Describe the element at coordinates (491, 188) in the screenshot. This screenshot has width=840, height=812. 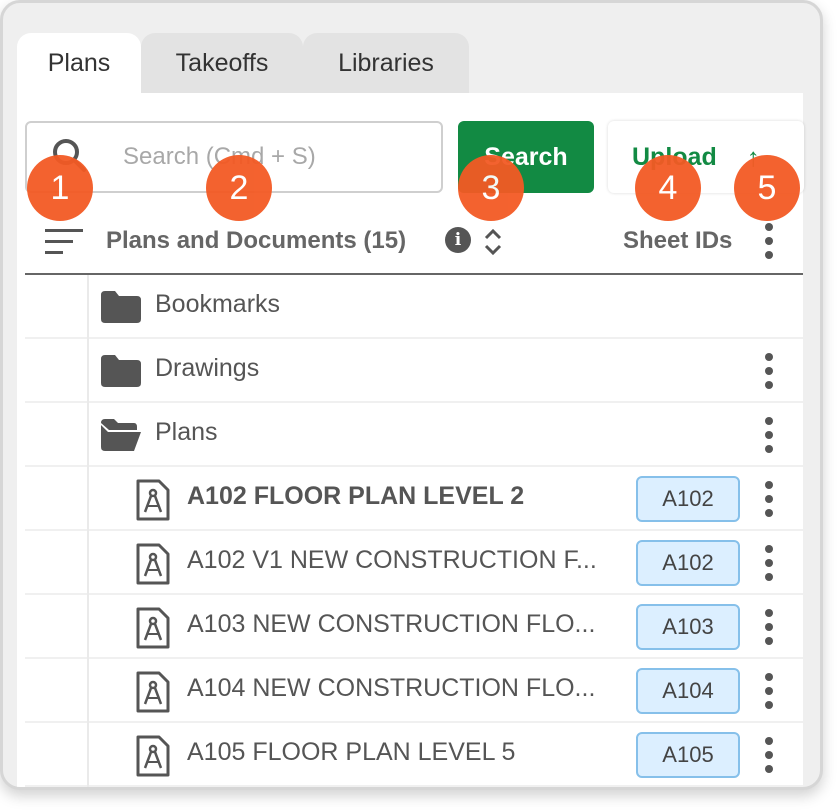
I see `callout-3: 3` at that location.